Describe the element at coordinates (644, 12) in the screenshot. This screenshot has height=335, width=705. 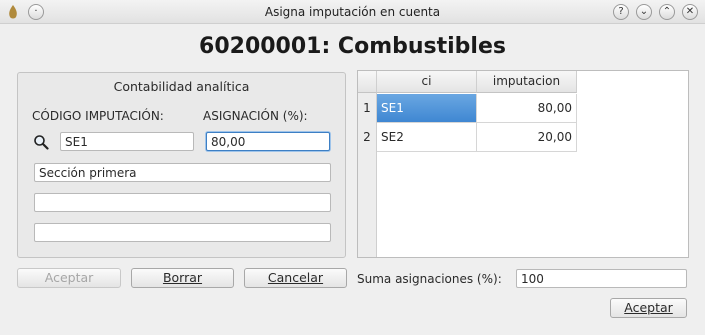
I see `minimize-button: ⌄` at that location.